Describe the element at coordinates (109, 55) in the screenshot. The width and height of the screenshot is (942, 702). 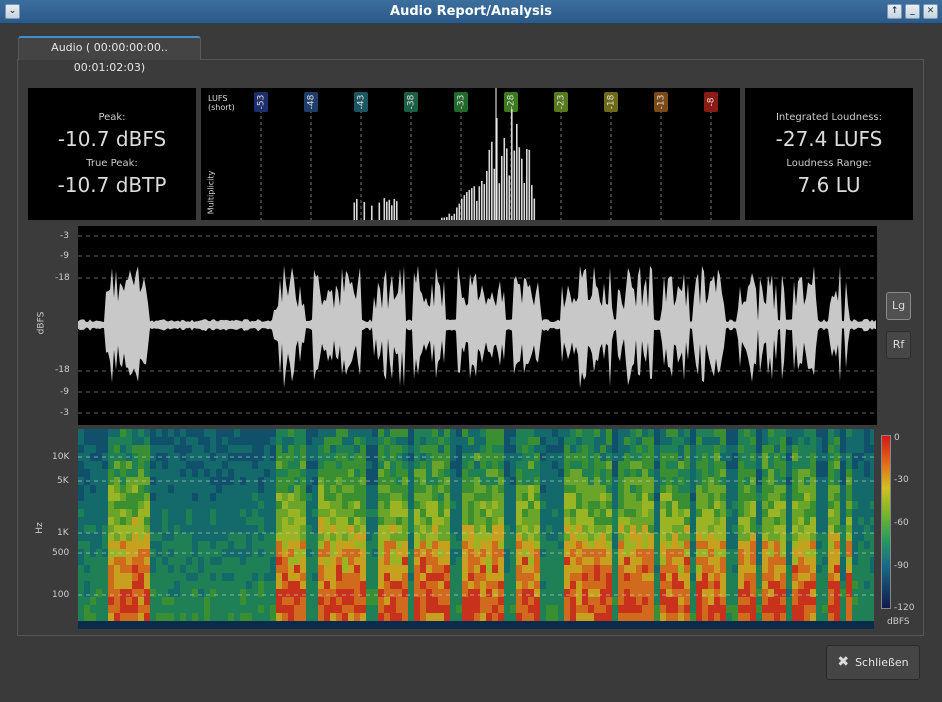
I see `tab-audio: Audio ( 00:00:00:00.. 00:01:02:03)` at that location.